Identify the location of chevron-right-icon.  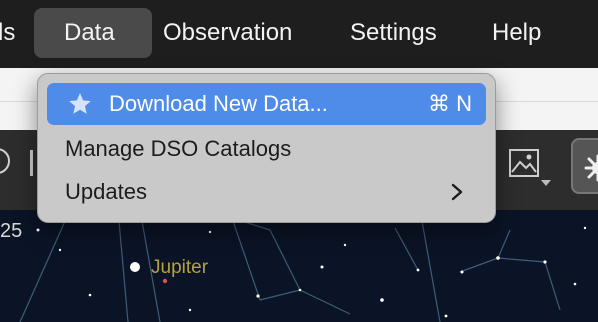
(457, 192).